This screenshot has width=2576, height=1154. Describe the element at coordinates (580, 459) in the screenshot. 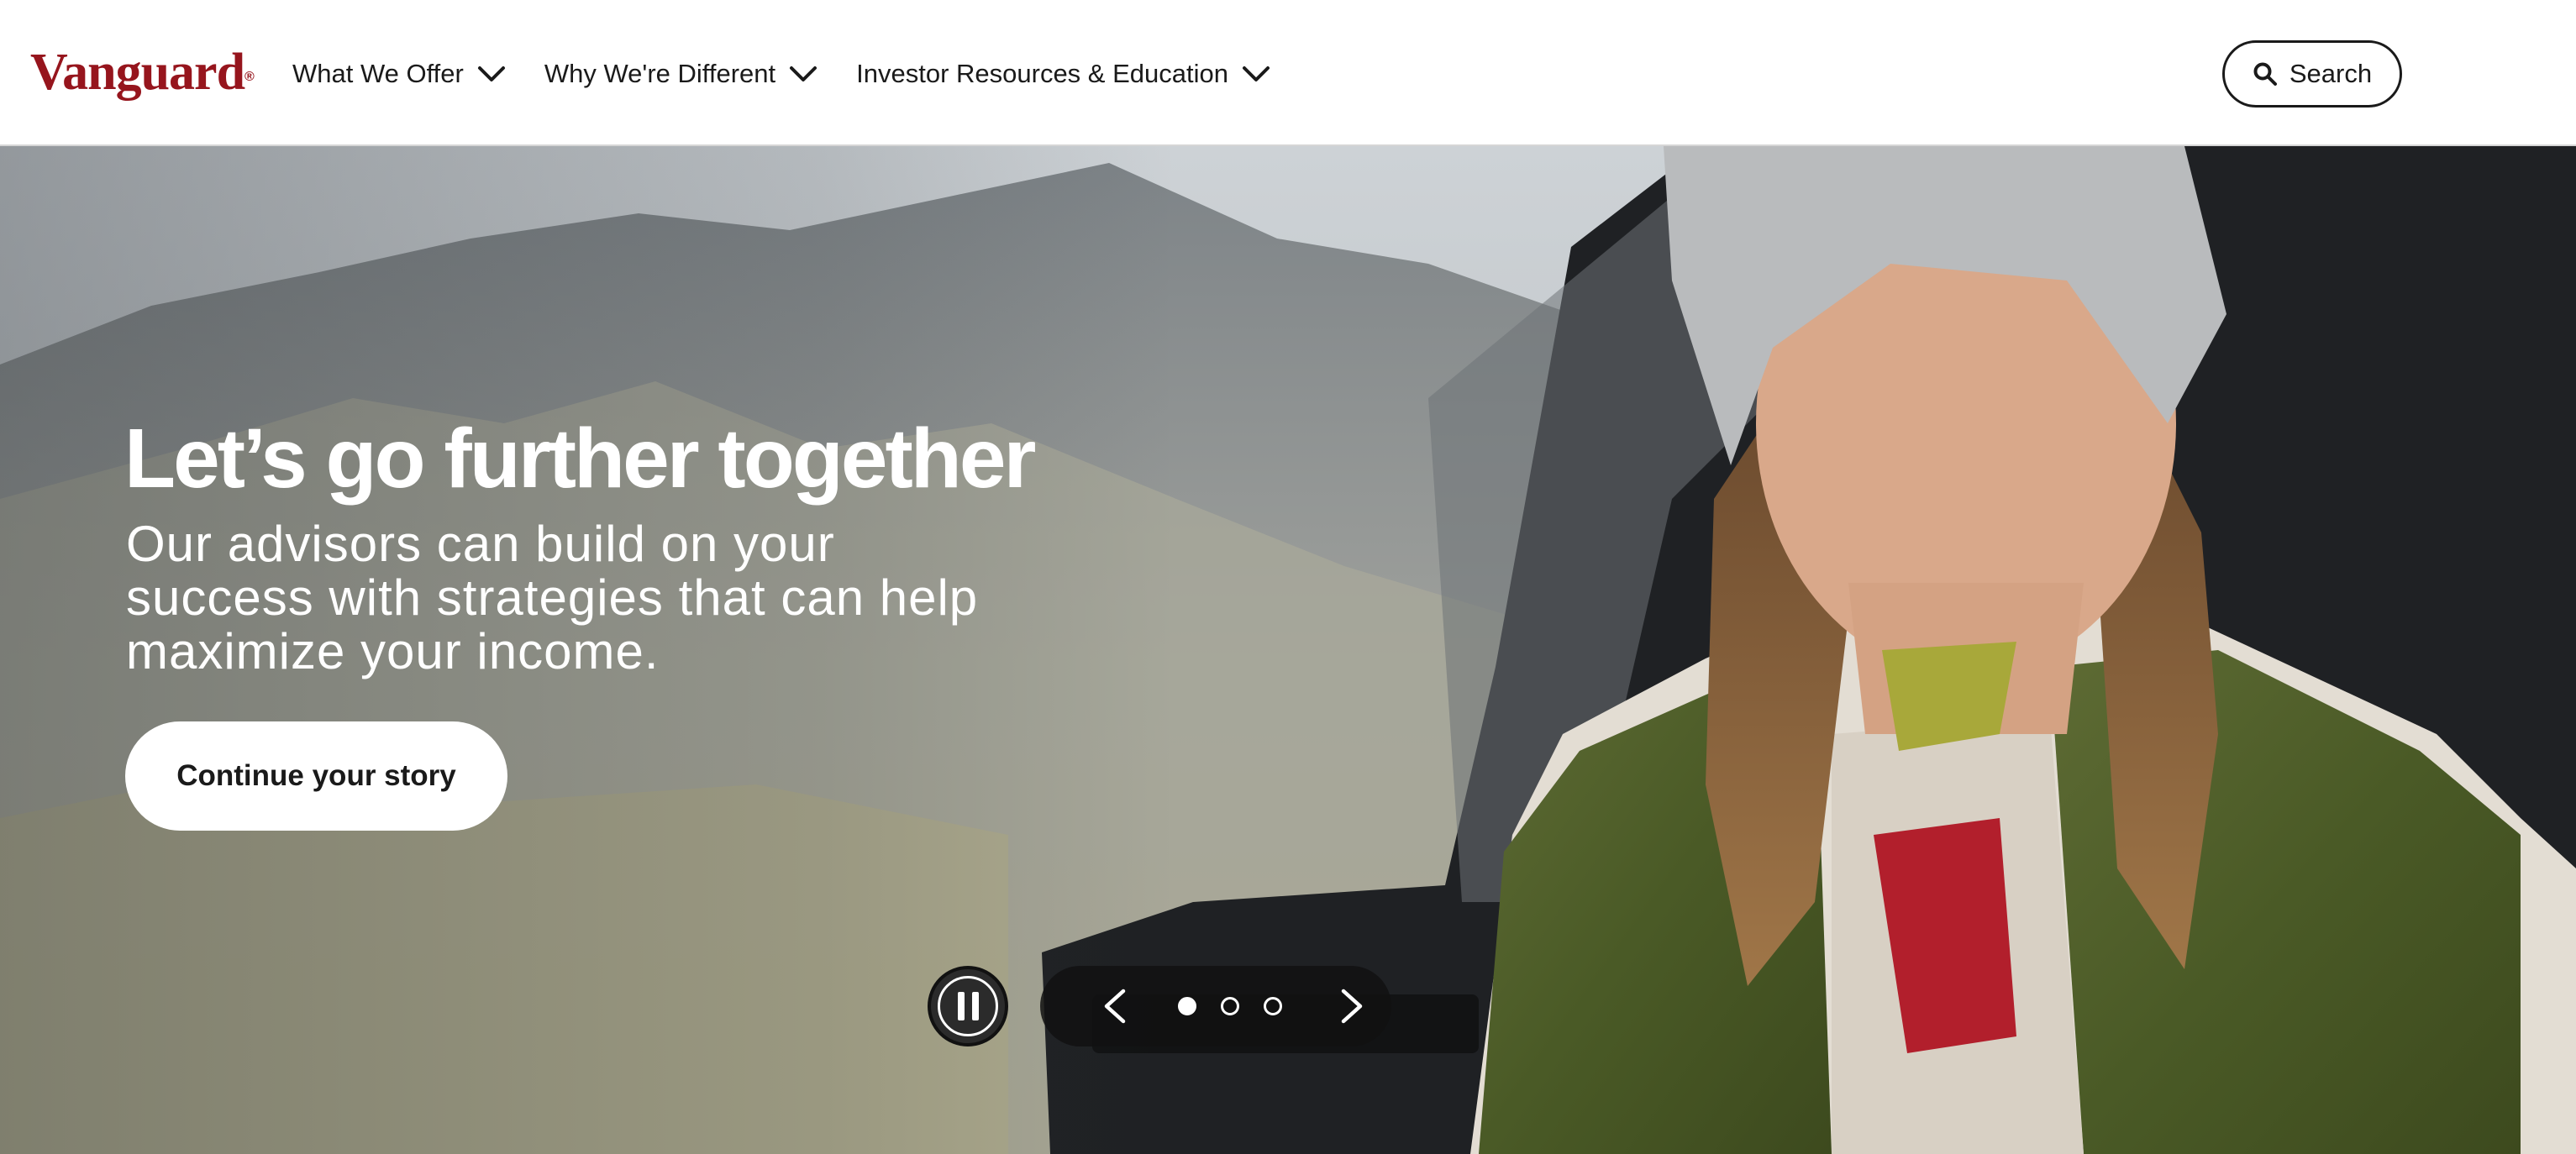

I see `hero-title: Let’s go further together` at that location.